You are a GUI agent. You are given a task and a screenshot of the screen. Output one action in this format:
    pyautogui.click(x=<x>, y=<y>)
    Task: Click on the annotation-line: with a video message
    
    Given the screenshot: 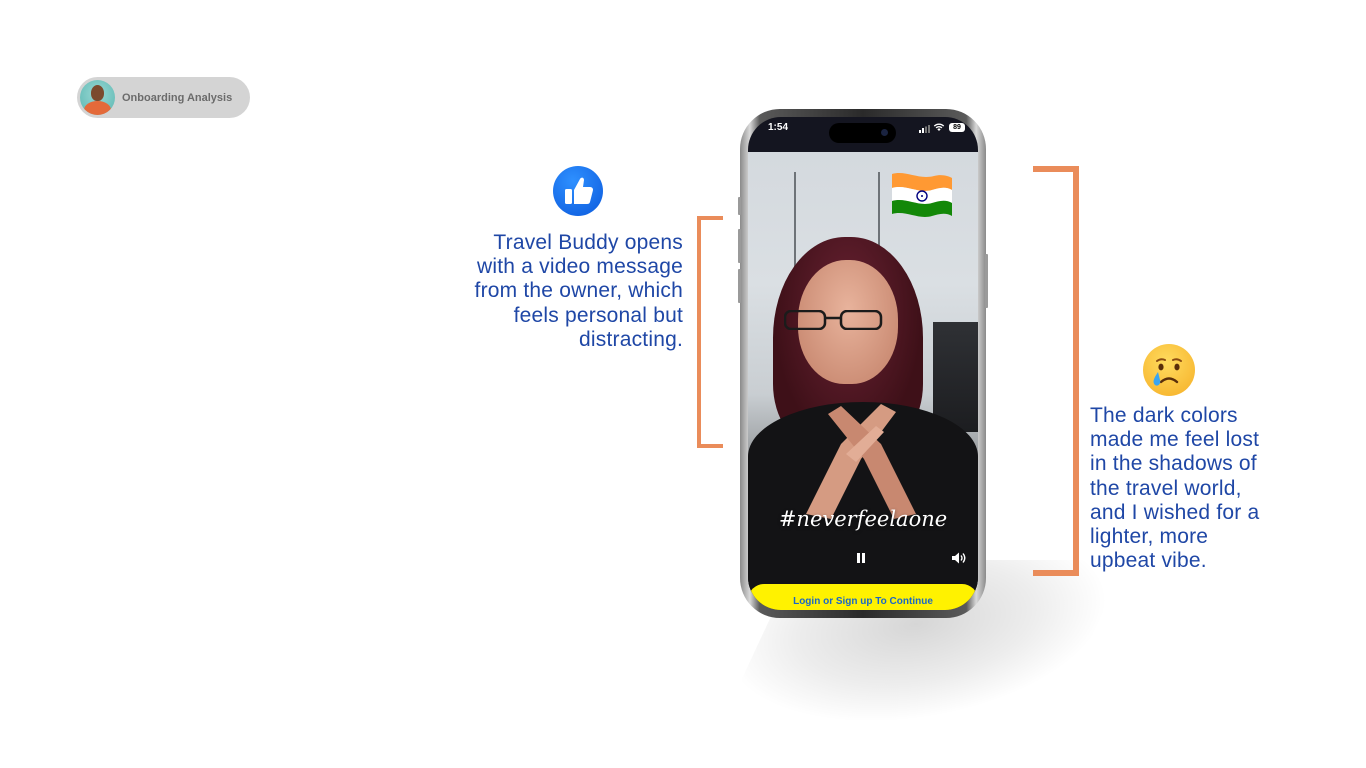 What is the action you would take?
    pyautogui.click(x=580, y=267)
    